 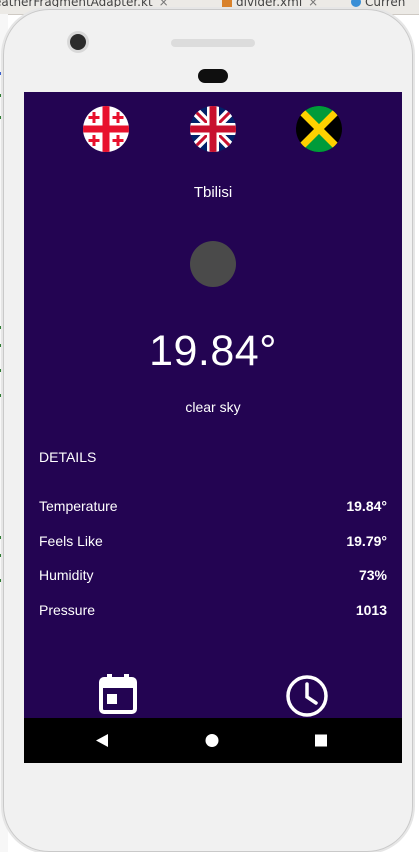 What do you see at coordinates (67, 609) in the screenshot?
I see `detail-label: Pressure` at bounding box center [67, 609].